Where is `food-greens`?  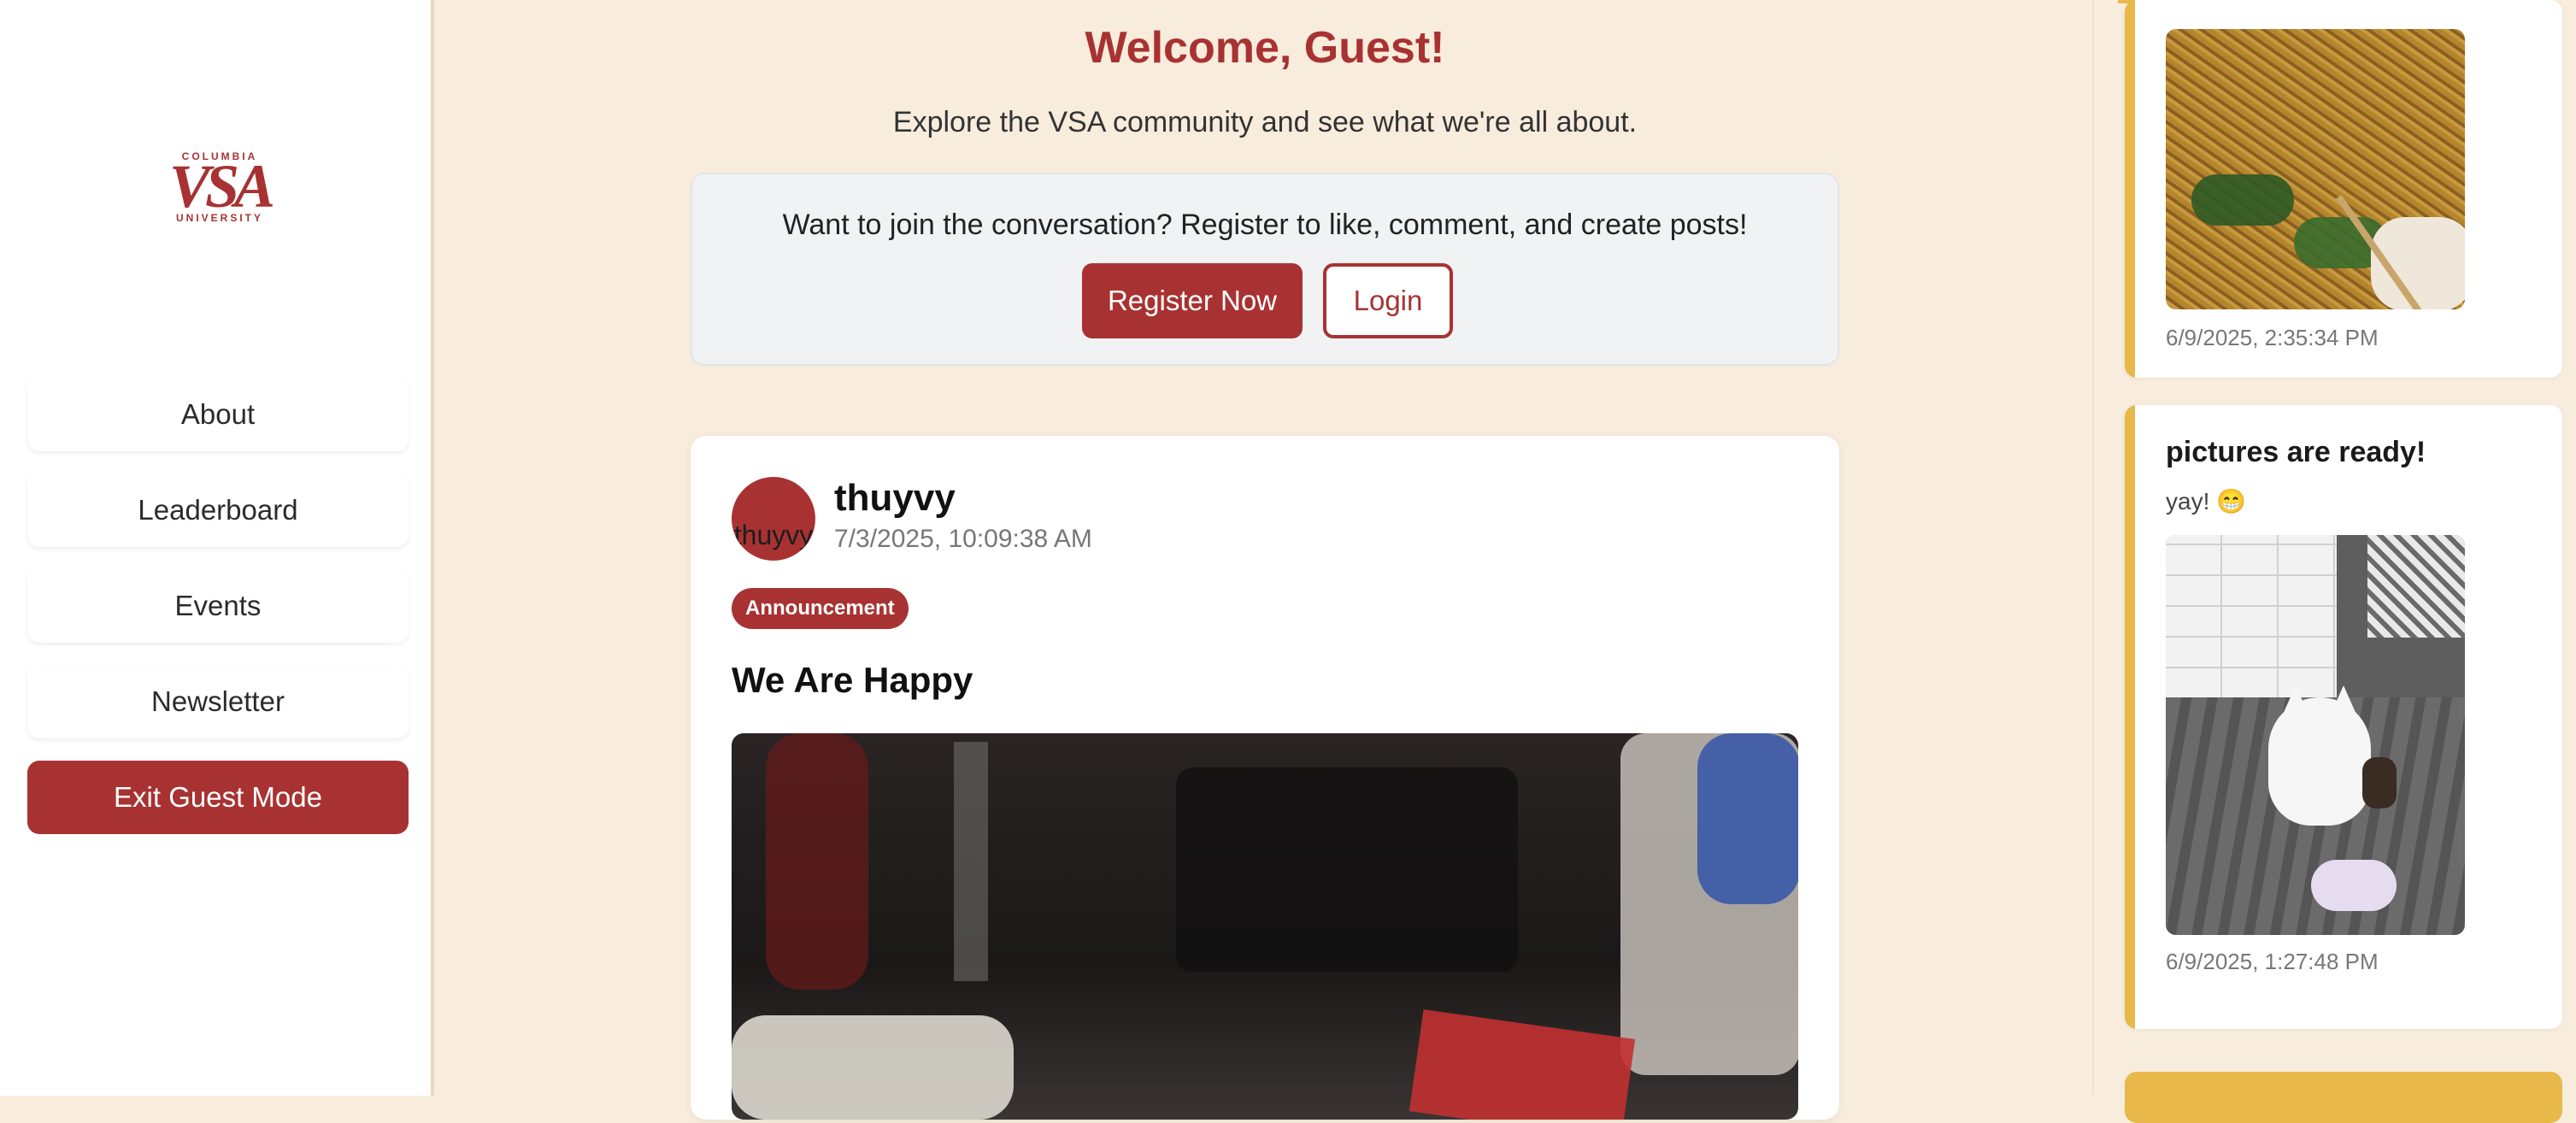
food-greens is located at coordinates (2242, 200).